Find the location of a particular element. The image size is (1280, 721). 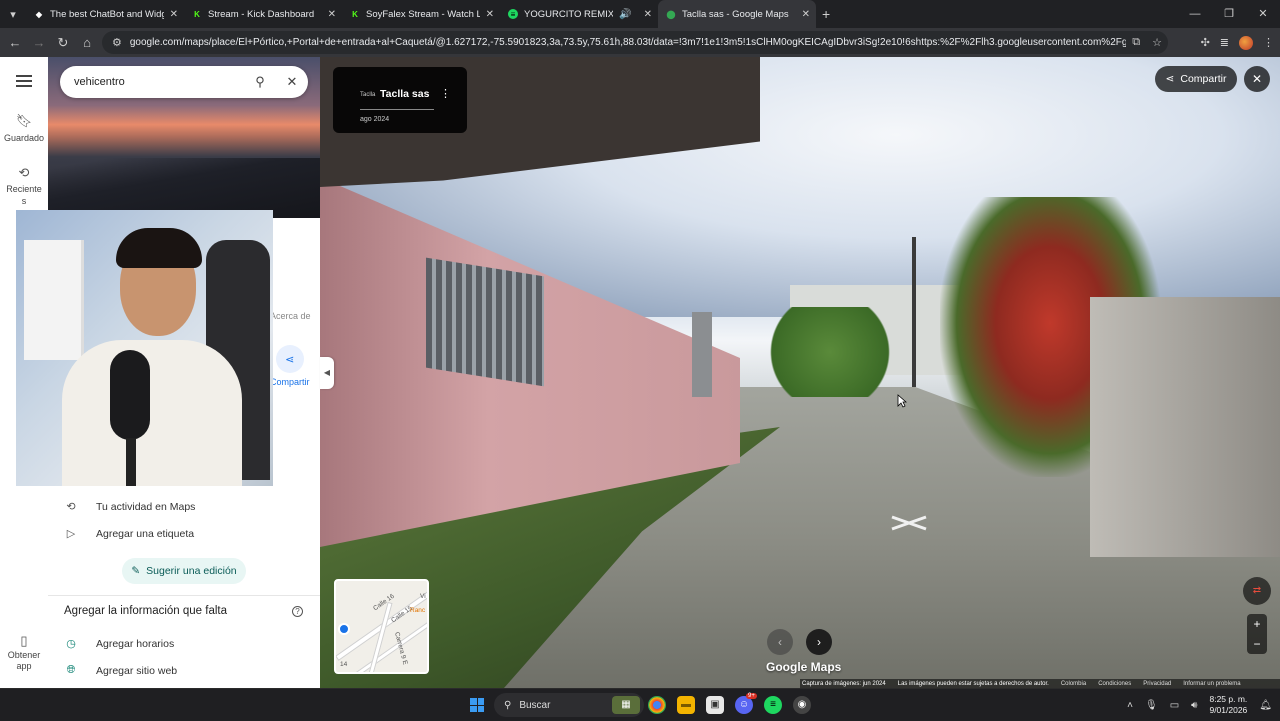

row-add-hours: ◷ Agregar horarios is located at coordinates (119, 644).